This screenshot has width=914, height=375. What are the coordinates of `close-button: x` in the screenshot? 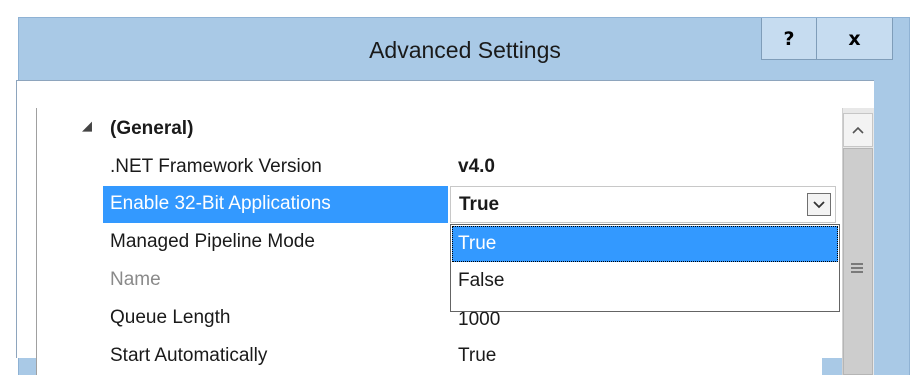 It's located at (854, 39).